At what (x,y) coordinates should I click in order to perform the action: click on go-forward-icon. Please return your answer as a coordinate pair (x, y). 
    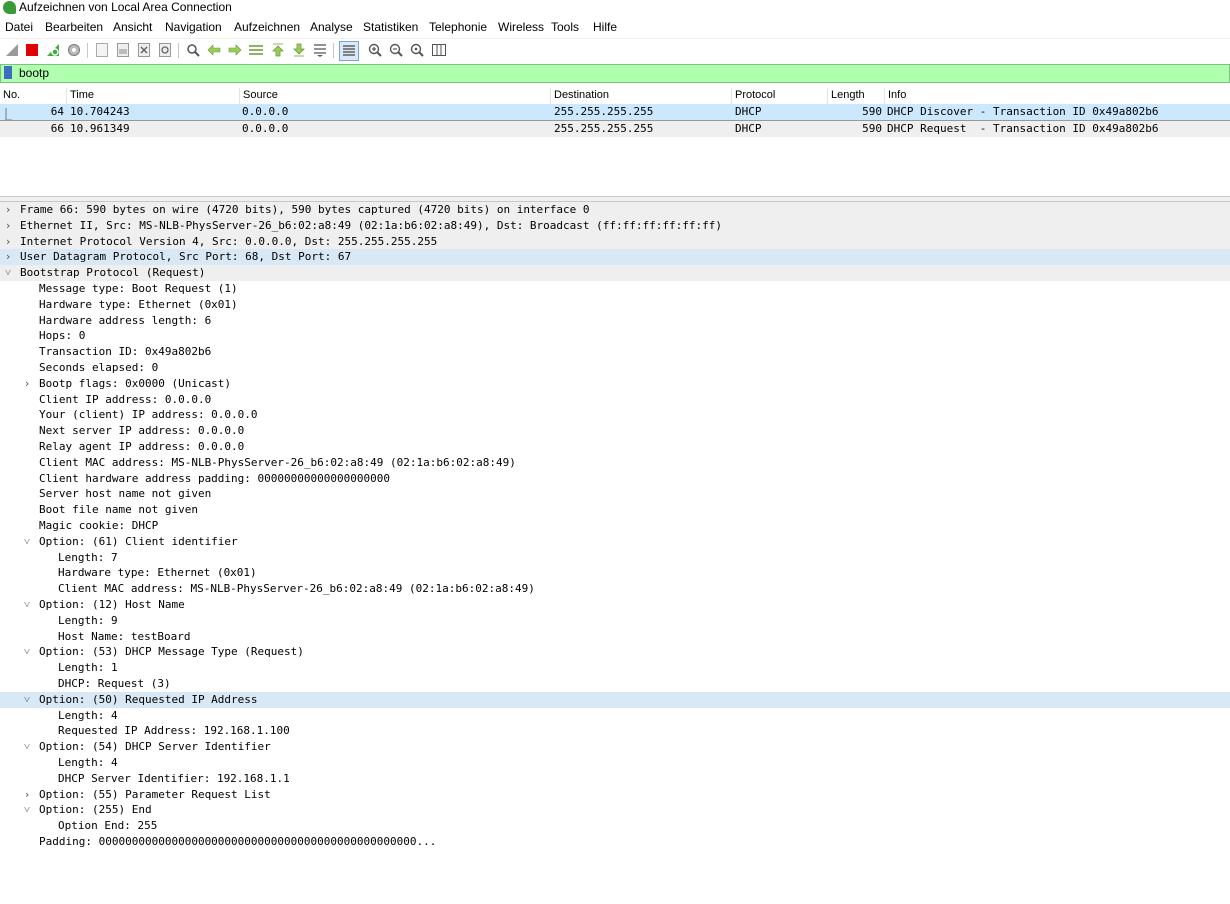
    Looking at the image, I should click on (235, 50).